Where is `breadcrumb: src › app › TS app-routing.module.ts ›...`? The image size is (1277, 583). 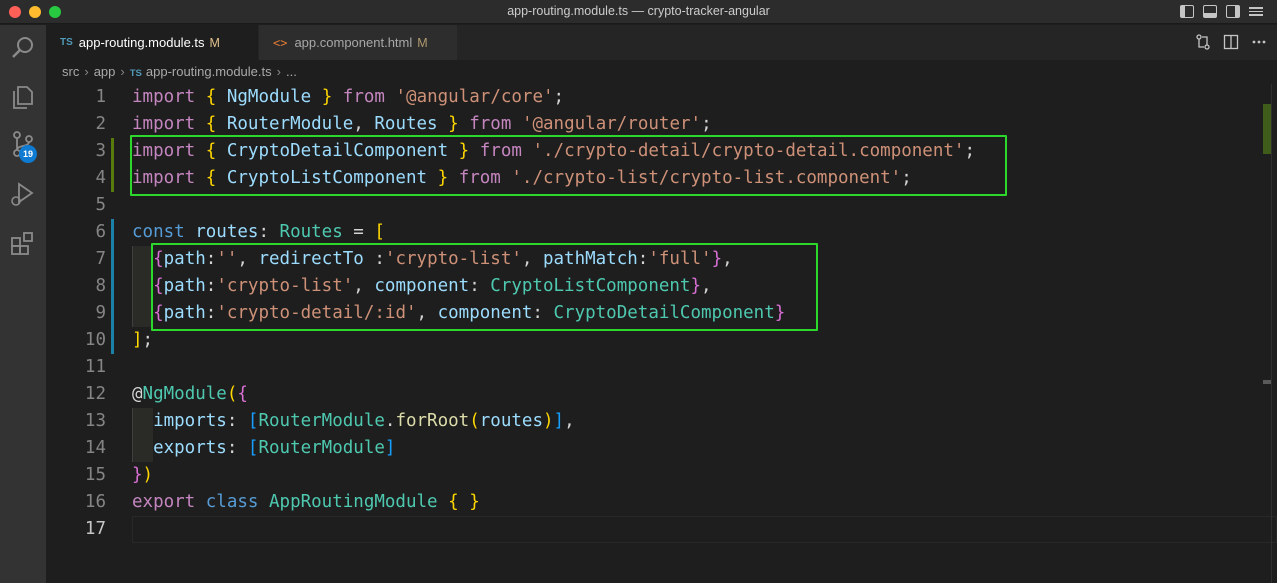 breadcrumb: src › app › TS app-routing.module.ts ›... is located at coordinates (661, 72).